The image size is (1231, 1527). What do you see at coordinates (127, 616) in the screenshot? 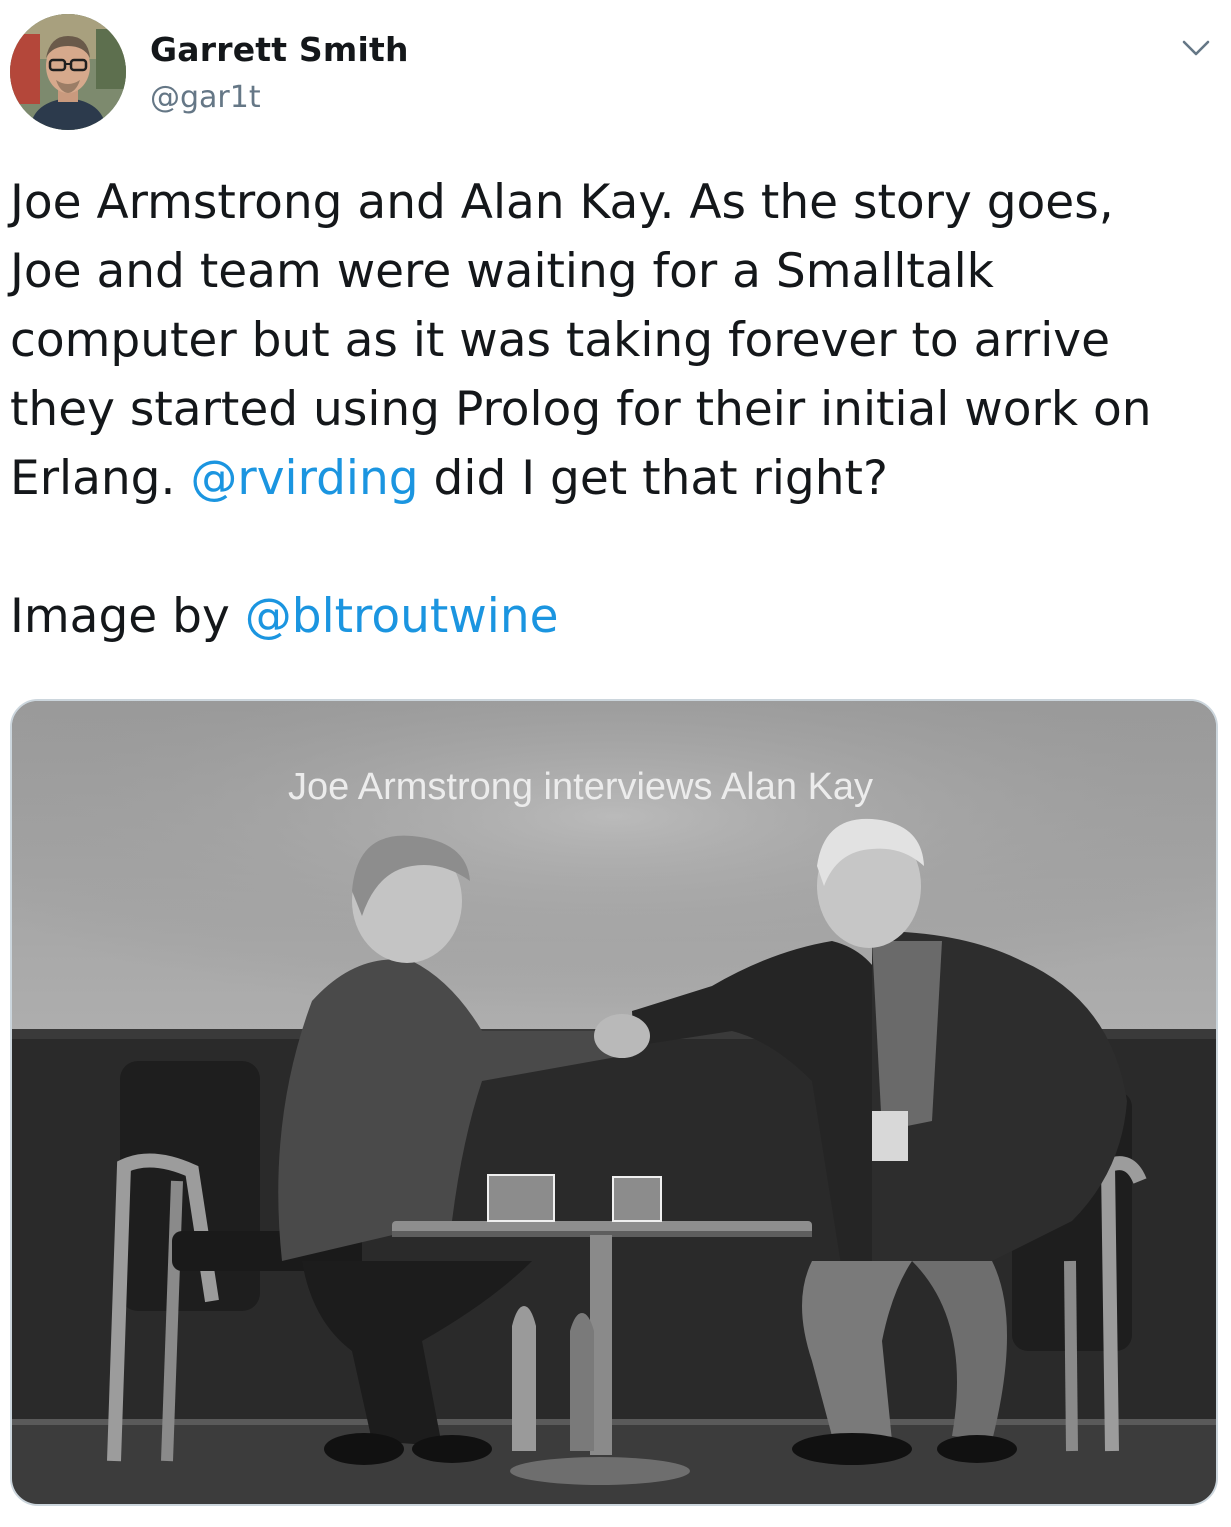
I see `credit-prefix: Image by` at bounding box center [127, 616].